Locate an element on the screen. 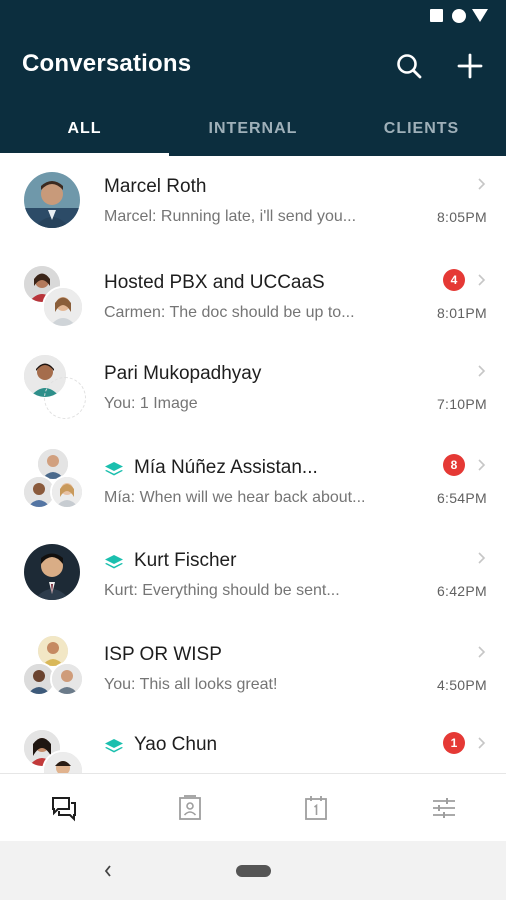 The image size is (506, 900). conversation-preview: You: This all looks great! is located at coordinates (191, 684).